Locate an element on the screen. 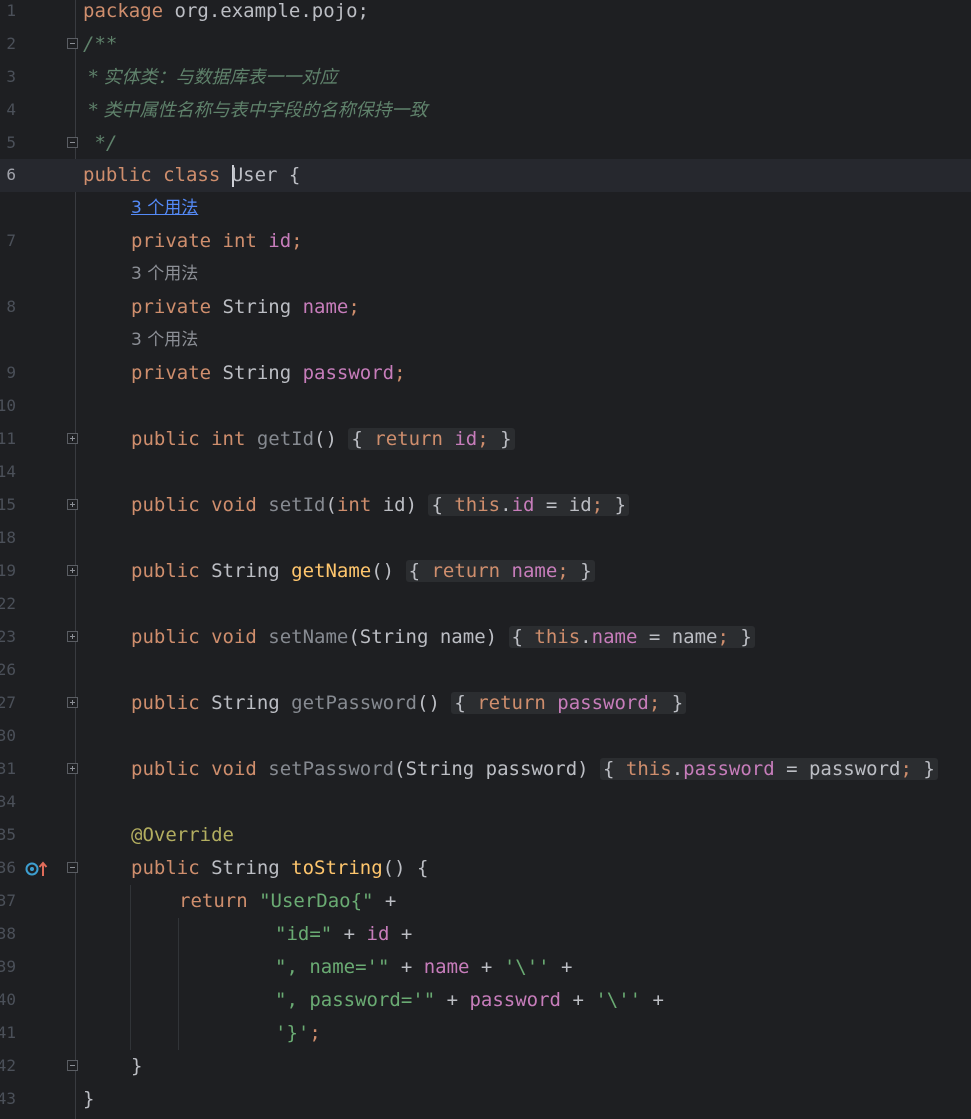 The width and height of the screenshot is (971, 1119). line-number: 6 is located at coordinates (11, 174).